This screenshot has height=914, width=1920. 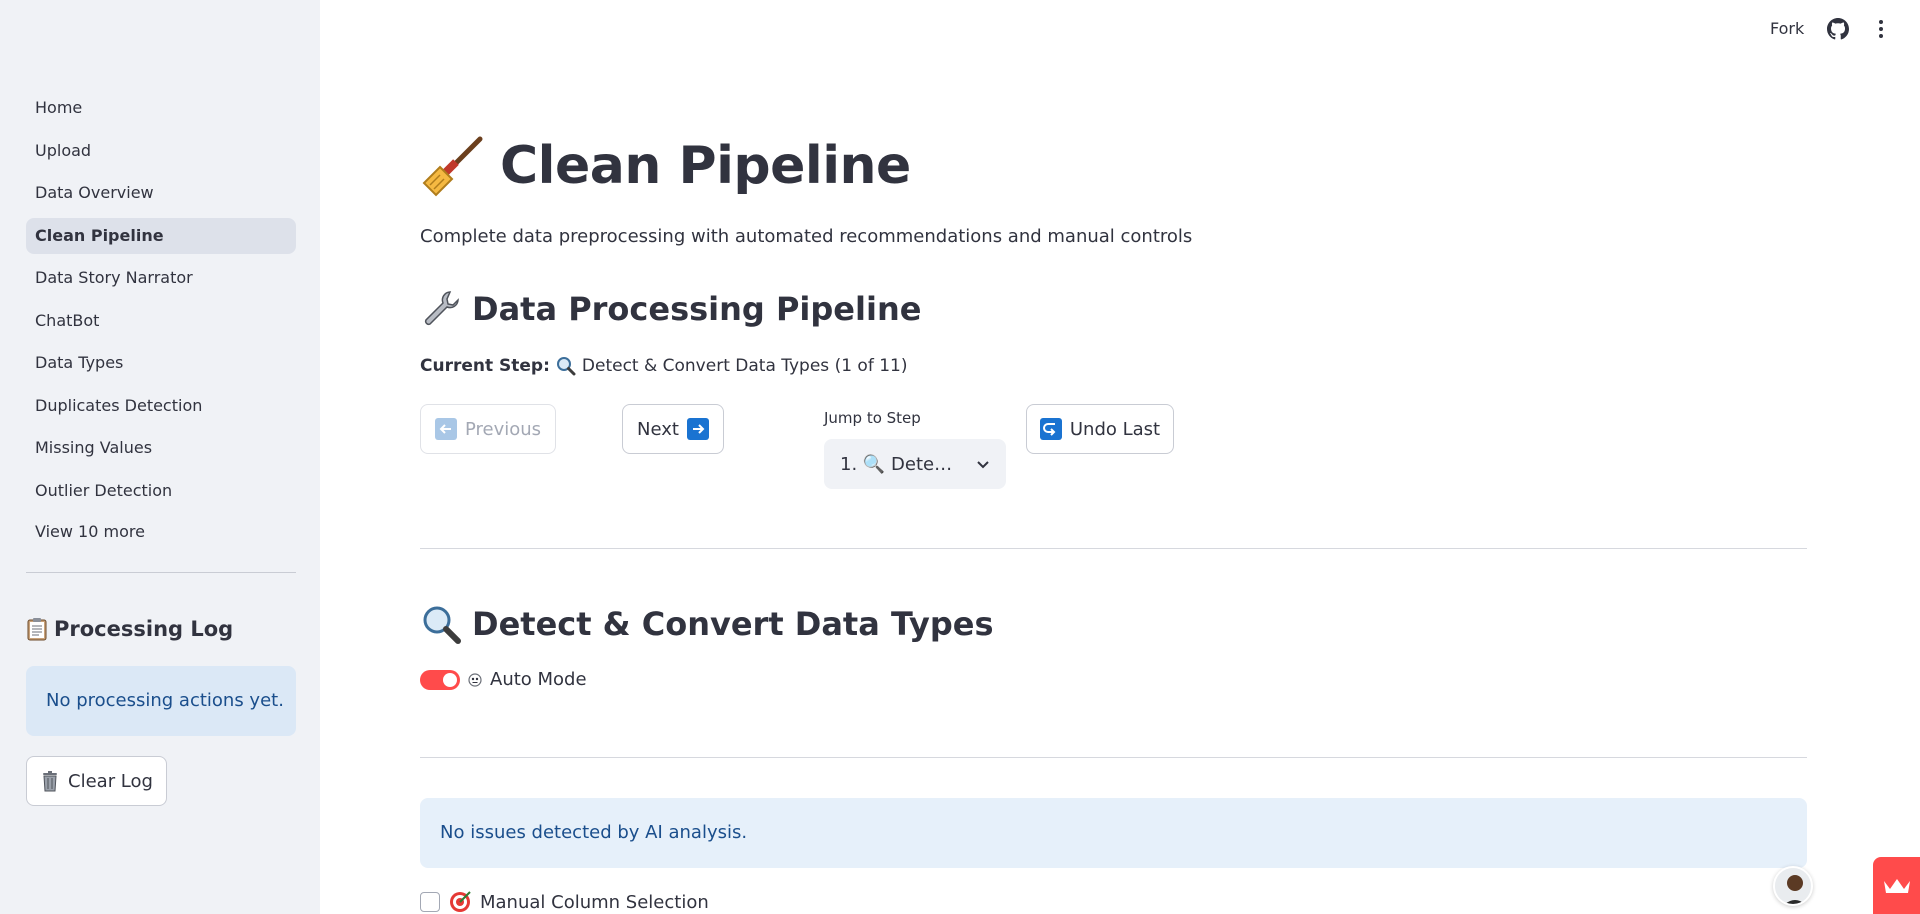 I want to click on step-title: Detect & Convert Data Types, so click(x=733, y=624).